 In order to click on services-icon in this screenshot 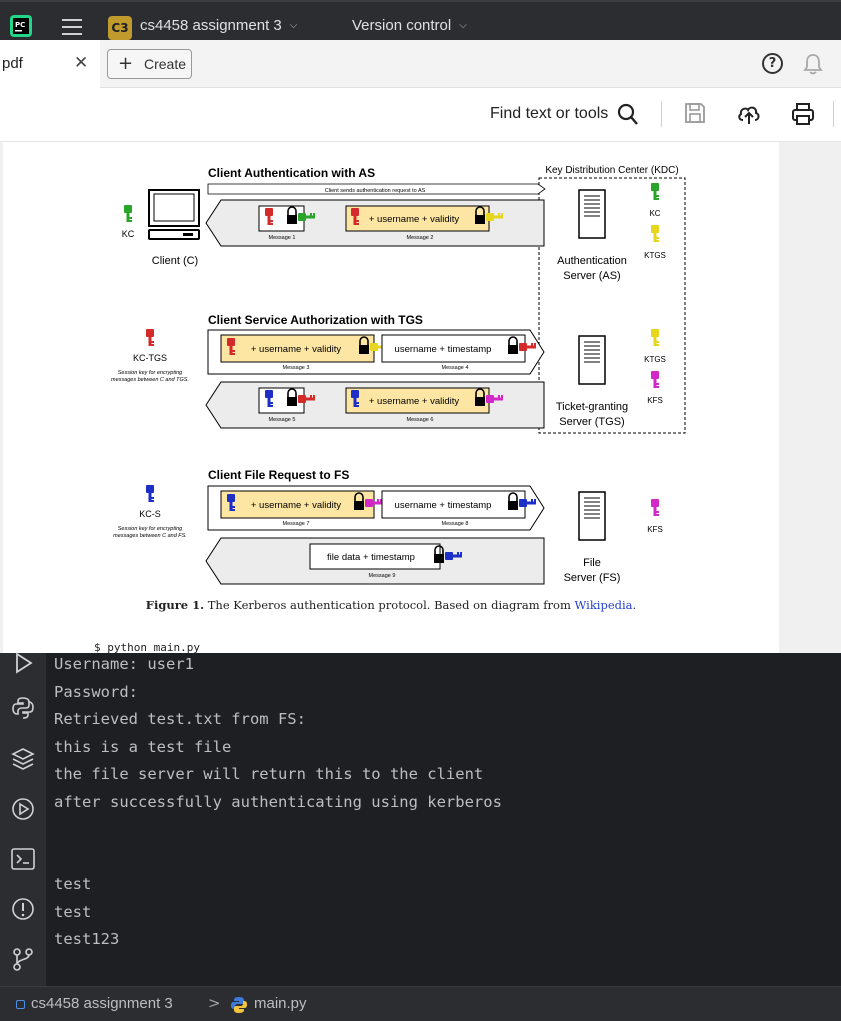, I will do `click(23, 809)`.